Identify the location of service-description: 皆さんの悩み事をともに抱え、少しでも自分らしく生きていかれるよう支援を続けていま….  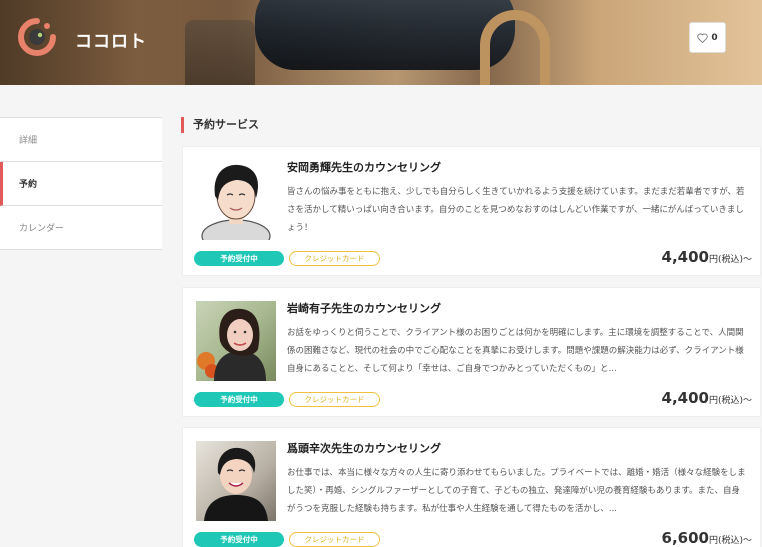
(516, 210).